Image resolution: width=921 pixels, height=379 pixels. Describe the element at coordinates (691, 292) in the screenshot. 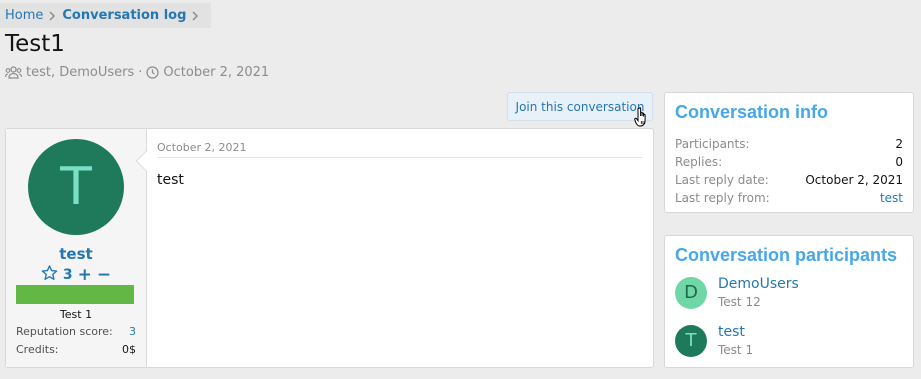

I see `avatar: D` at that location.